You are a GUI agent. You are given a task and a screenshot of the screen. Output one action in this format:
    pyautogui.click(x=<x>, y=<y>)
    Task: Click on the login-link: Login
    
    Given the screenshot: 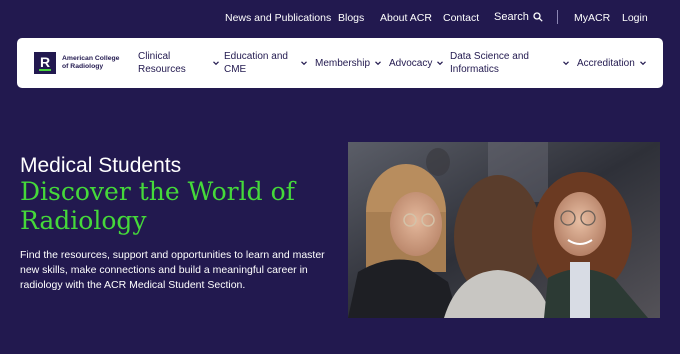 What is the action you would take?
    pyautogui.click(x=635, y=18)
    